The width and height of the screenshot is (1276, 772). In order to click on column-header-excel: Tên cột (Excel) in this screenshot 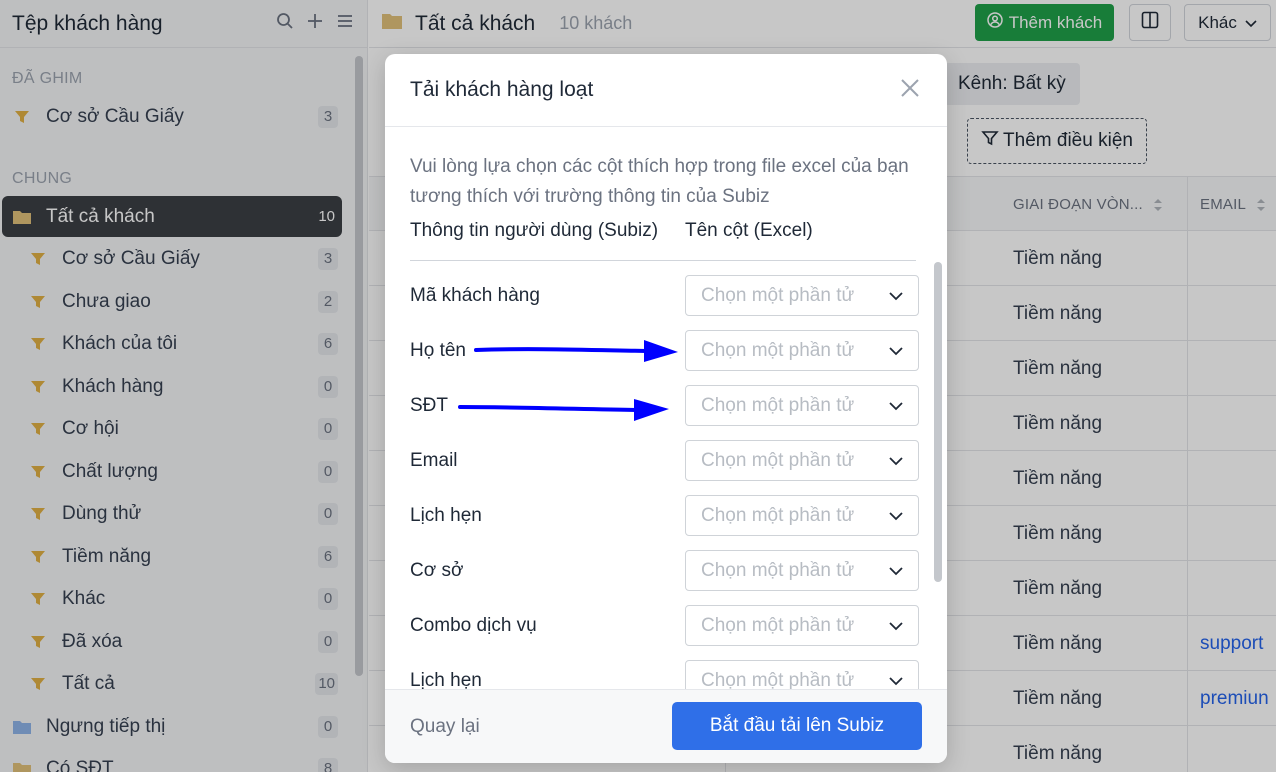, I will do `click(749, 230)`.